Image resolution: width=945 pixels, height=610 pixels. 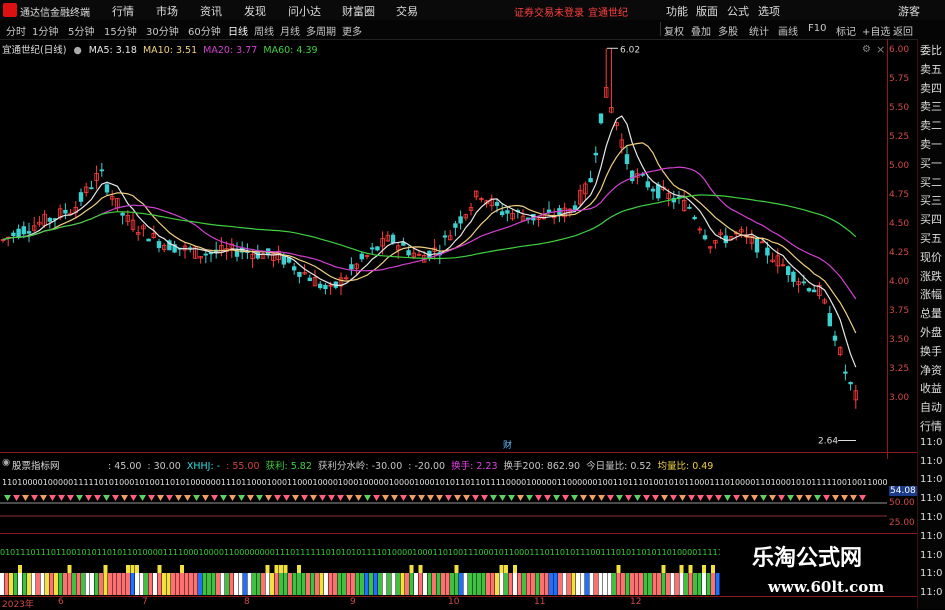 What do you see at coordinates (931, 313) in the screenshot?
I see `side-panel-item: 总量` at bounding box center [931, 313].